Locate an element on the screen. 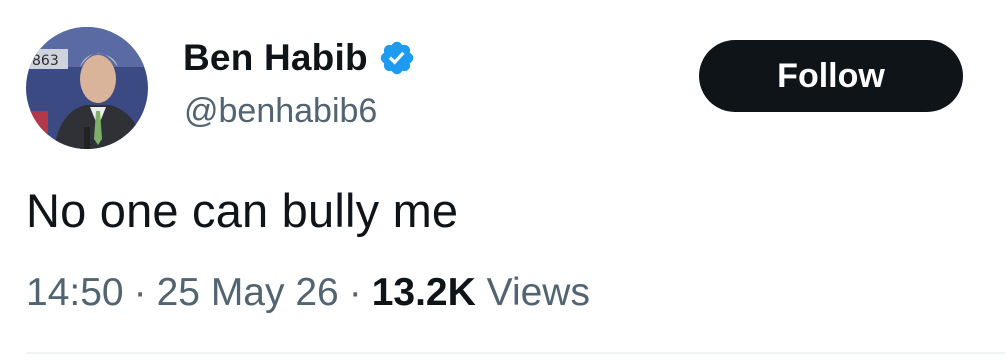 This screenshot has width=1005, height=364. avatar: 863 is located at coordinates (87, 88).